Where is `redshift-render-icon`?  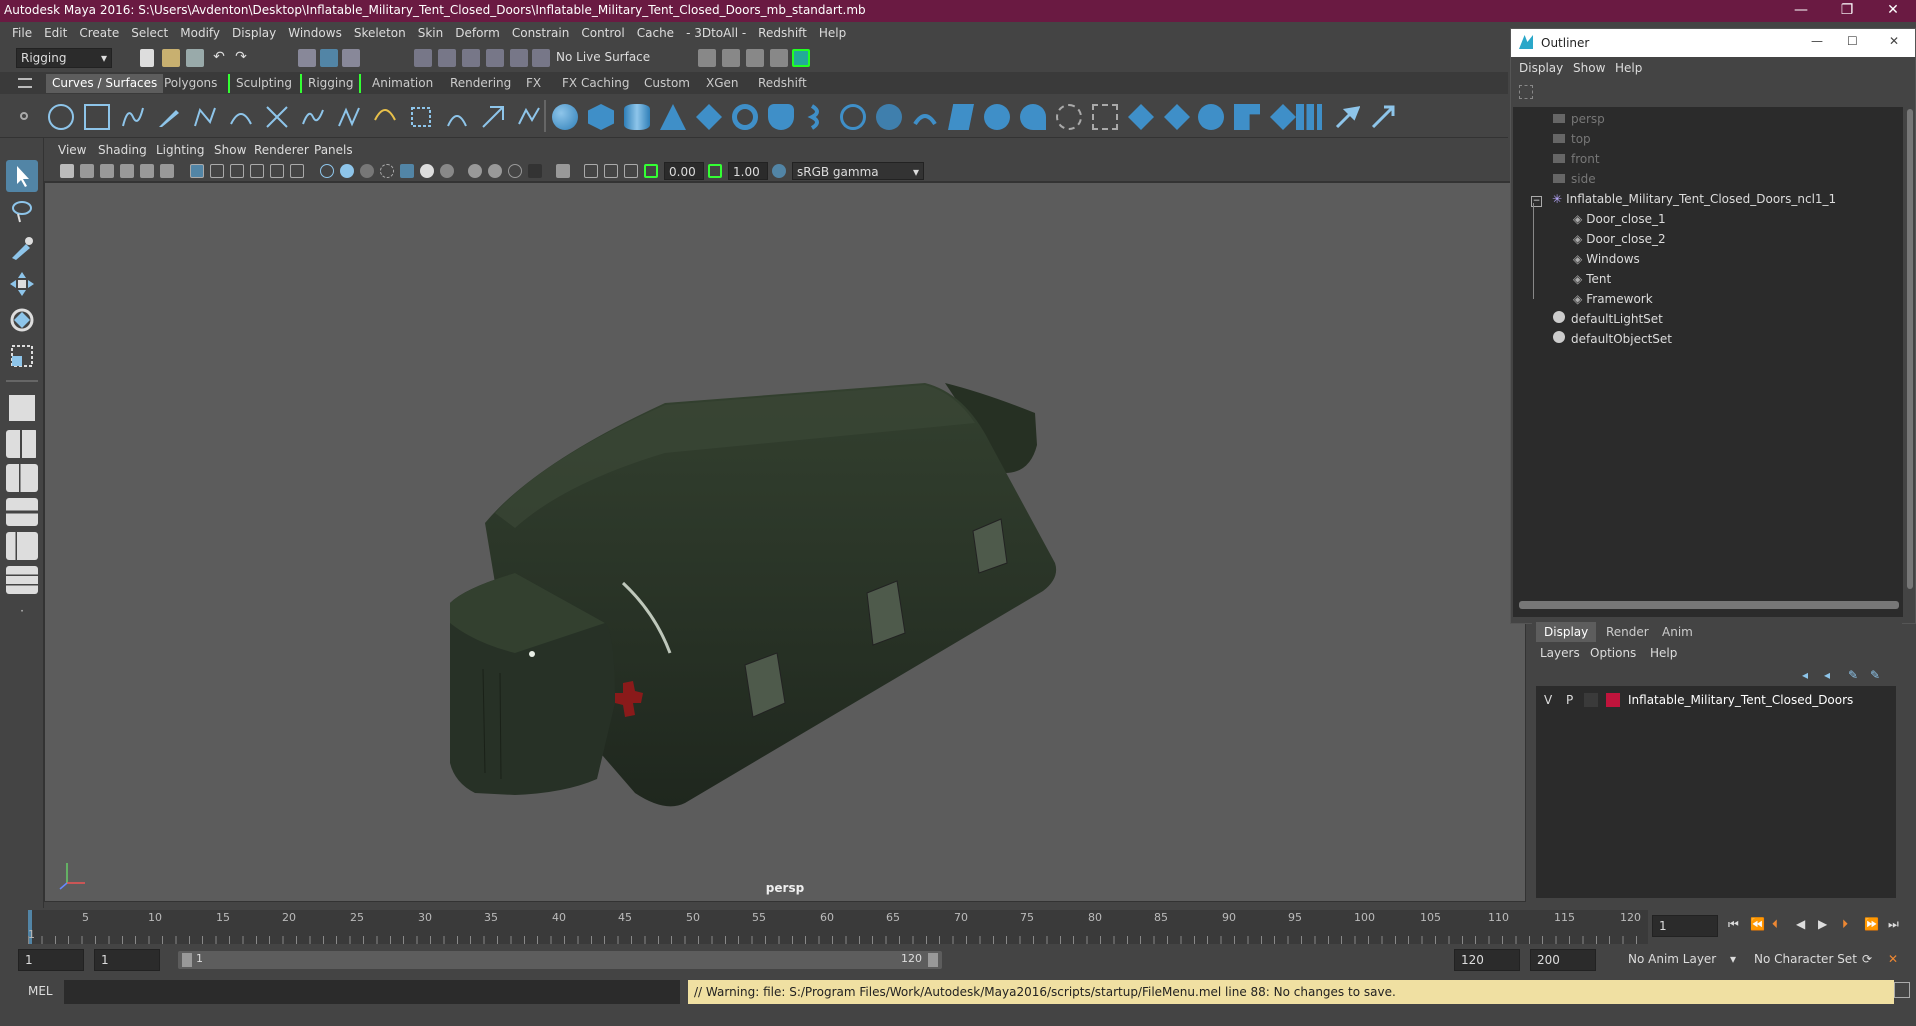
redshift-render-icon is located at coordinates (801, 58).